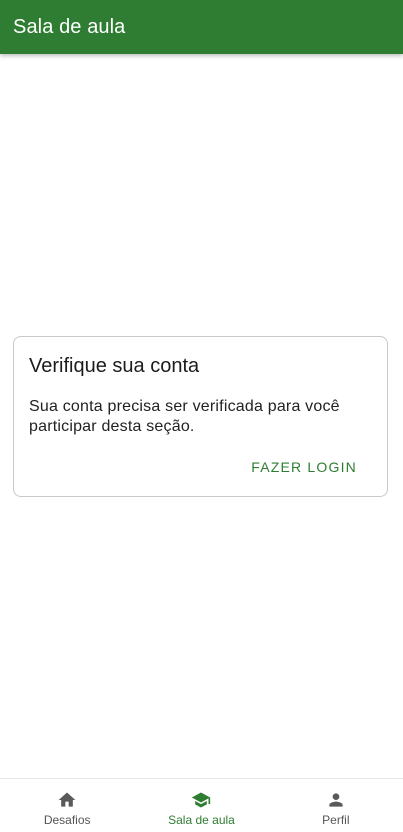  I want to click on bottom-navigation: Desafios Sala de aula Perfil, so click(201, 805).